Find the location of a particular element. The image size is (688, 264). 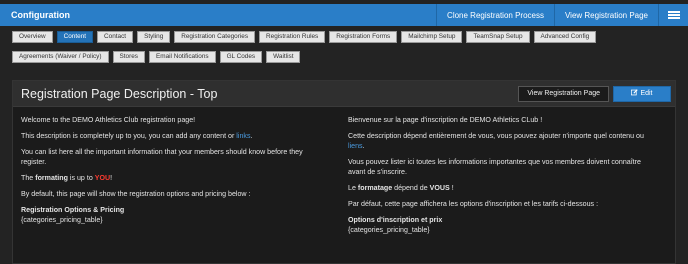

tab-stores: Stores is located at coordinates (128, 57).